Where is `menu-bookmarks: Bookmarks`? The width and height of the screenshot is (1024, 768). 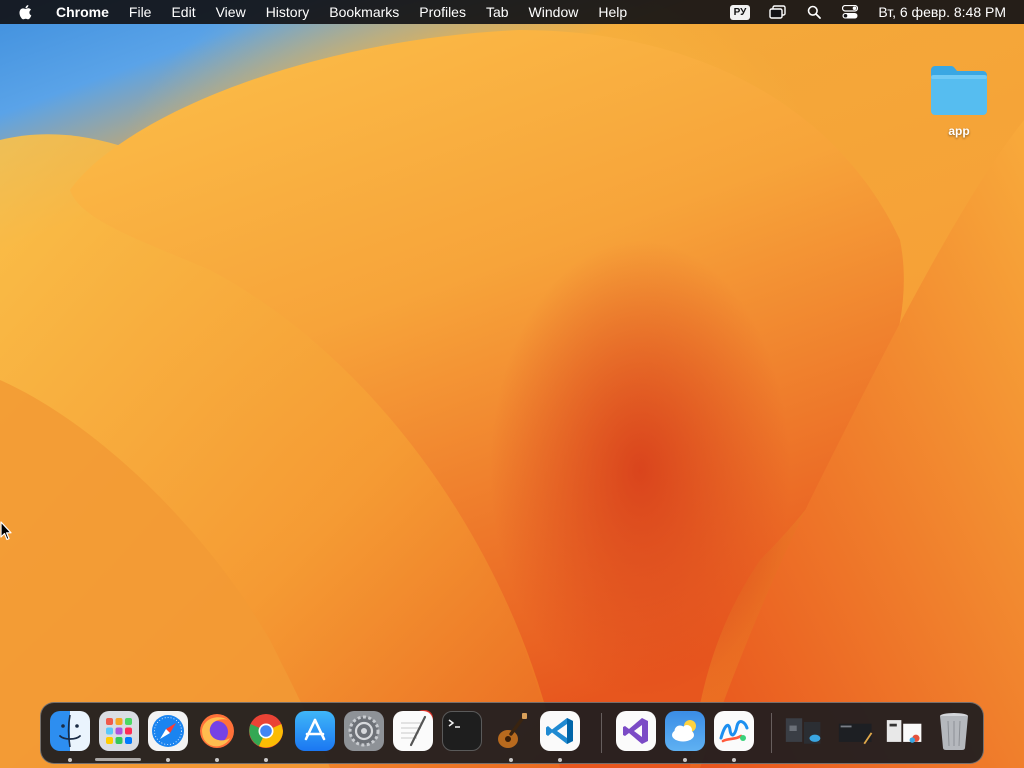
menu-bookmarks: Bookmarks is located at coordinates (364, 12).